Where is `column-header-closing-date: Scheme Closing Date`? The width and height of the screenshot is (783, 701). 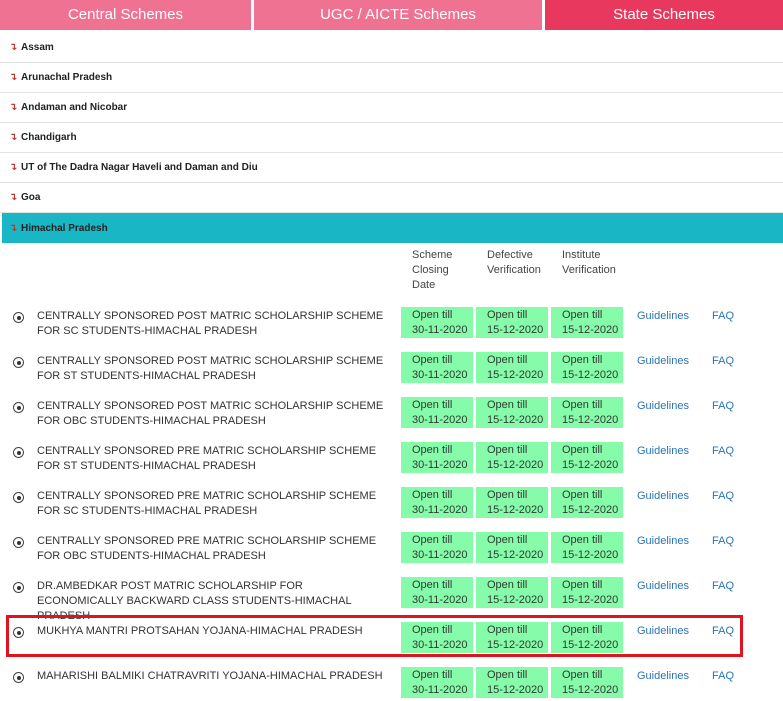
column-header-closing-date: Scheme Closing Date is located at coordinates (432, 270).